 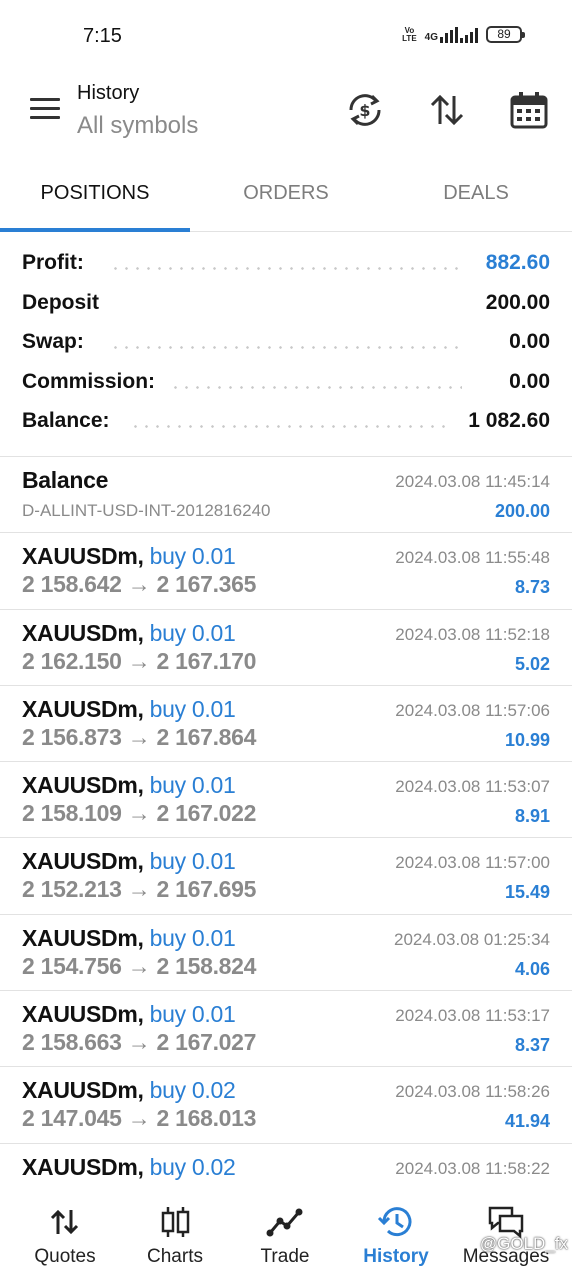 I want to click on summary-value: 0.00, so click(x=526, y=381).